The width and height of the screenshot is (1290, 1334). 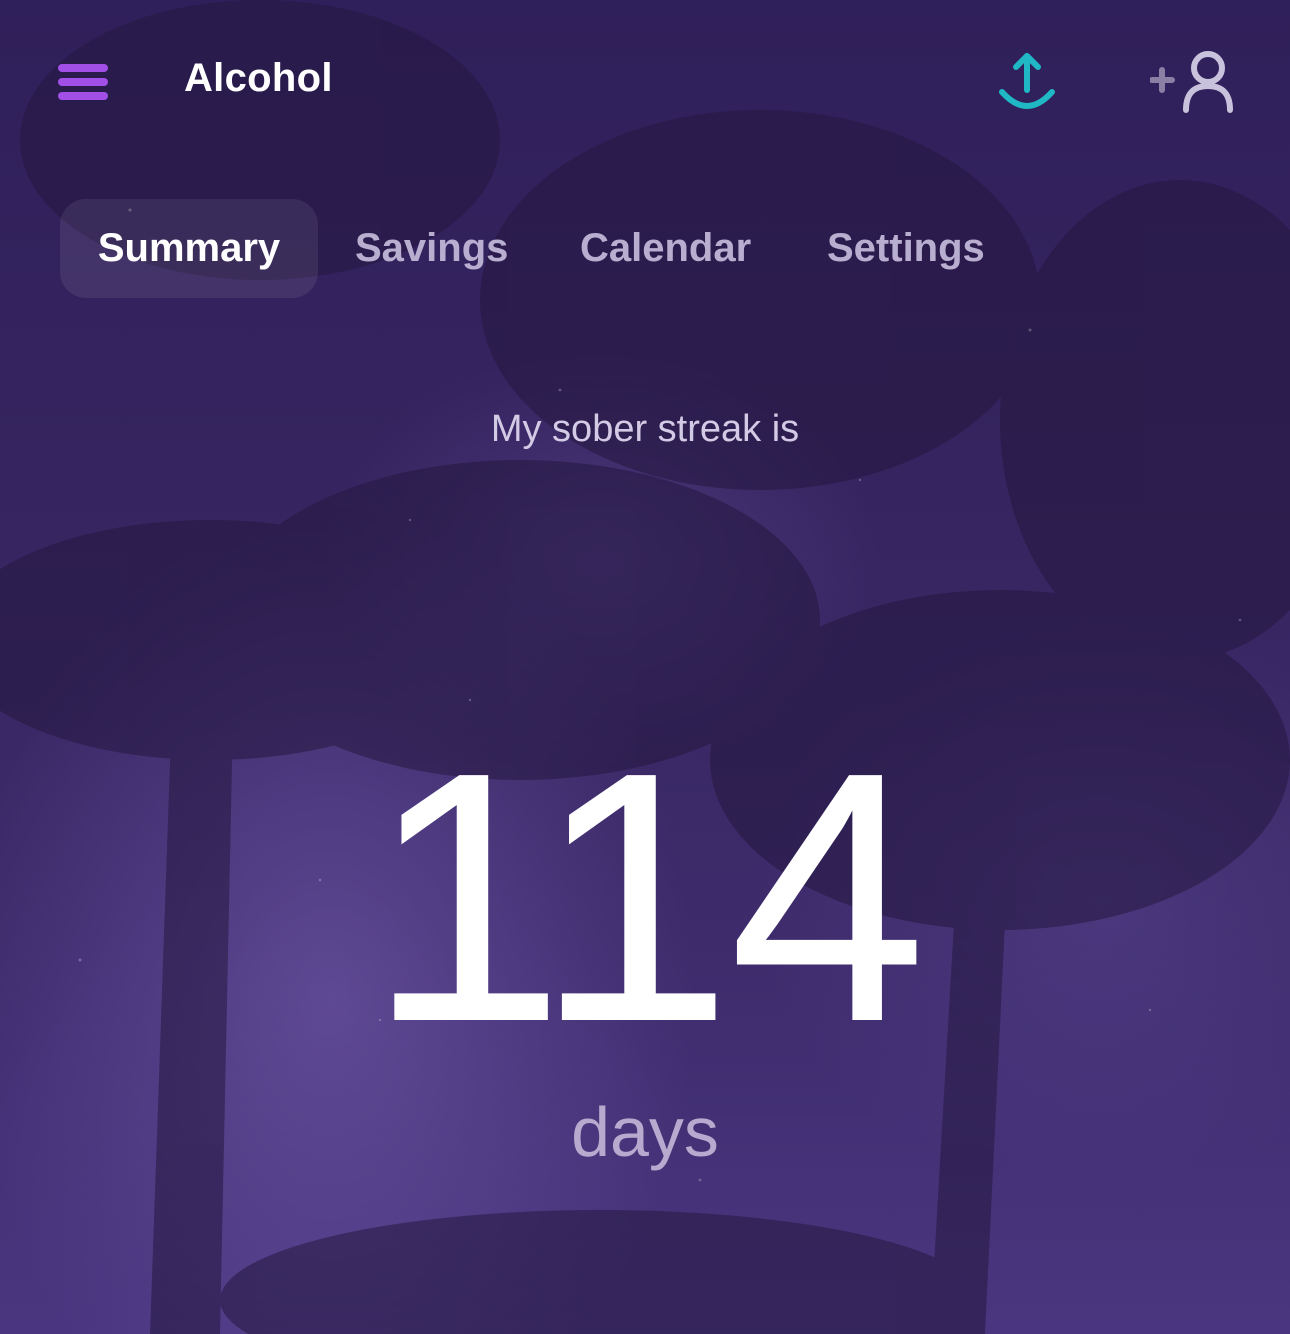 What do you see at coordinates (647, 897) in the screenshot?
I see `streak-count: 114` at bounding box center [647, 897].